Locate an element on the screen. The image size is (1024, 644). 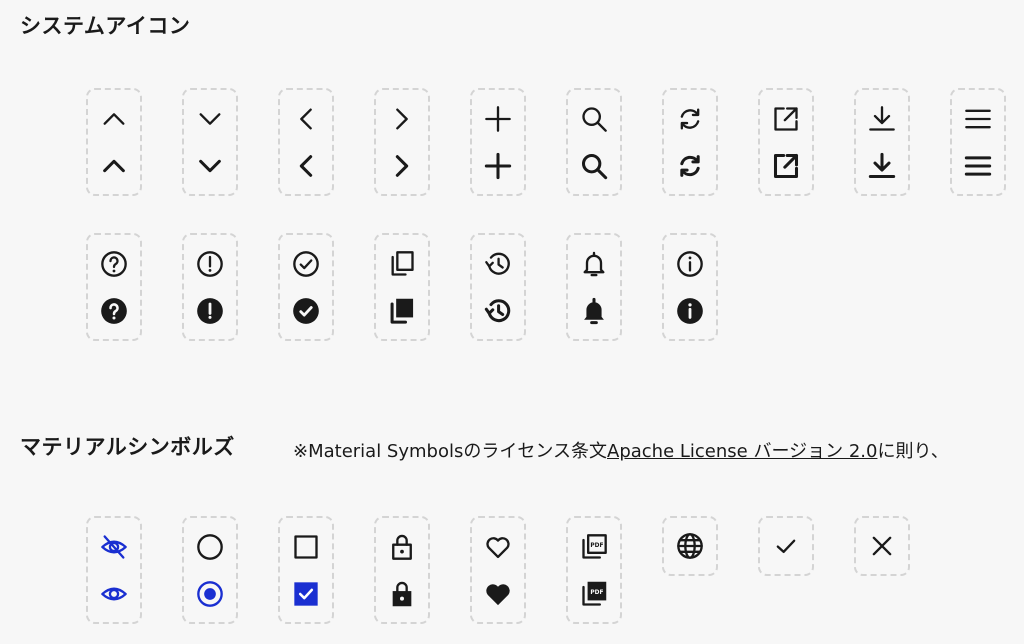
globe-icon is located at coordinates (690, 546).